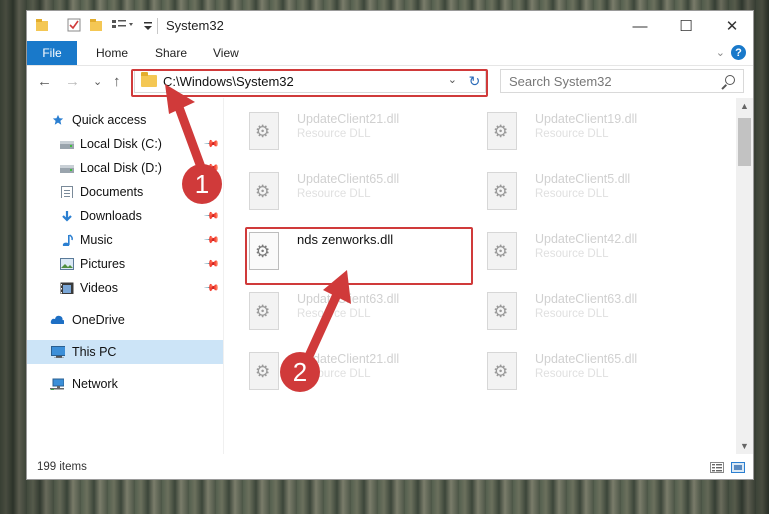  What do you see at coordinates (744, 106) in the screenshot?
I see `scroll-up-arrow-icon: ▲` at bounding box center [744, 106].